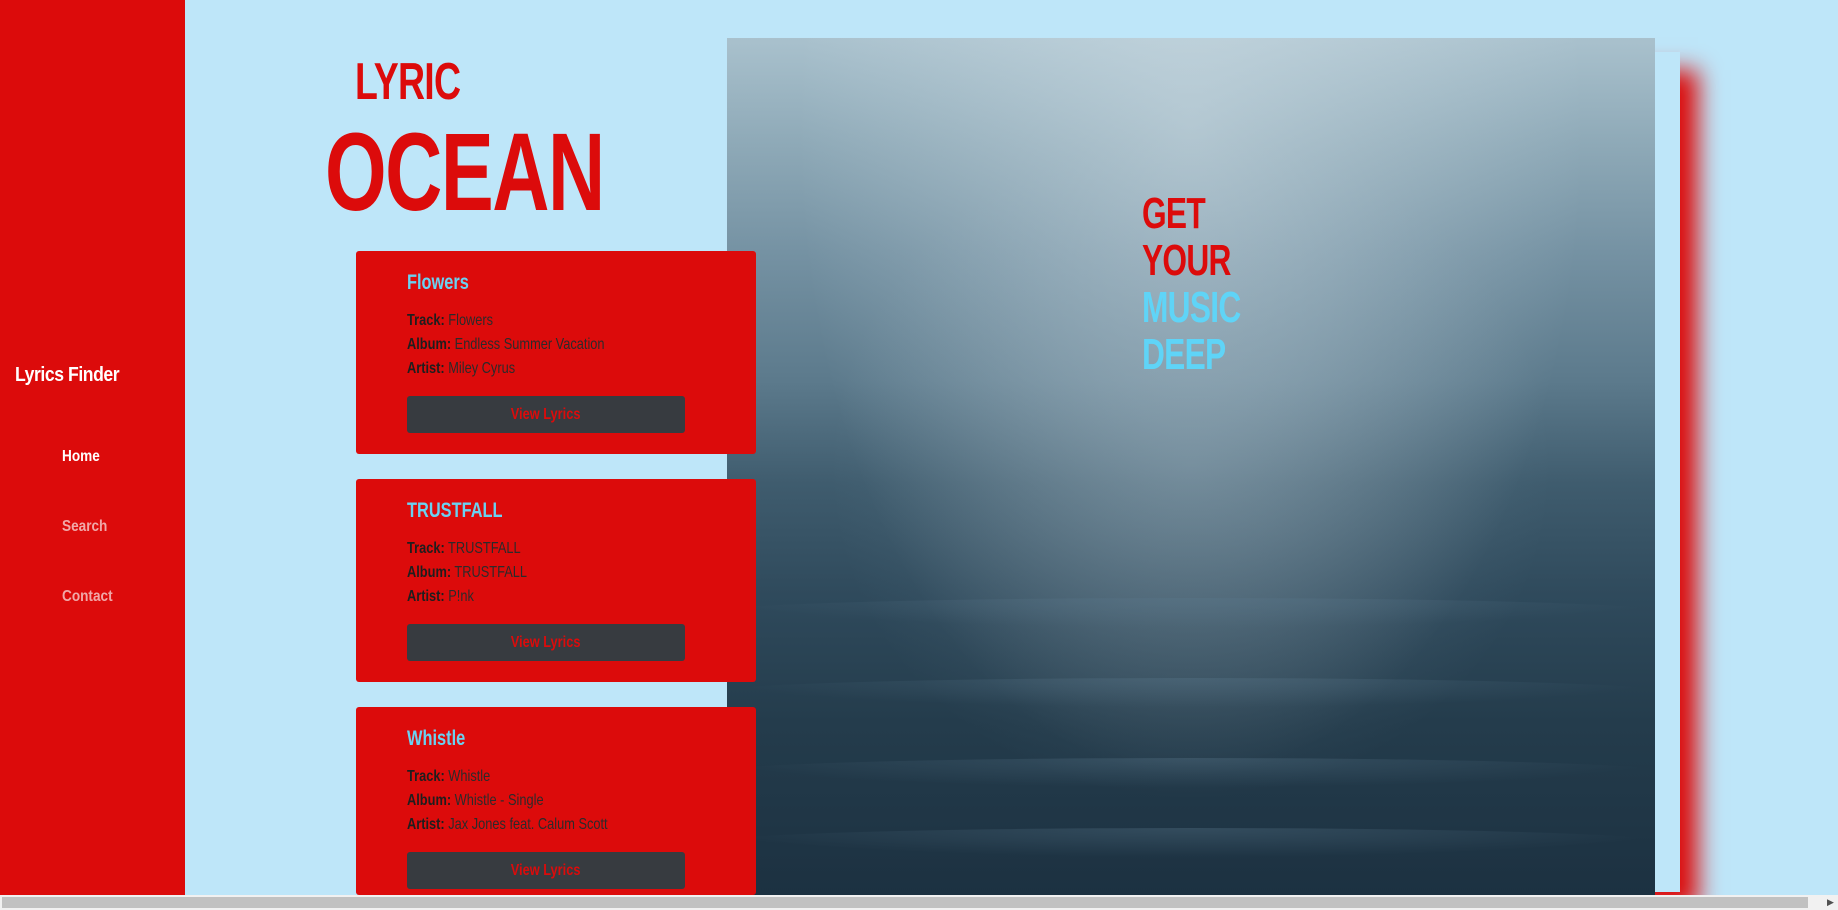  I want to click on song-artist: Artist: Miley Cyrus, so click(461, 369).